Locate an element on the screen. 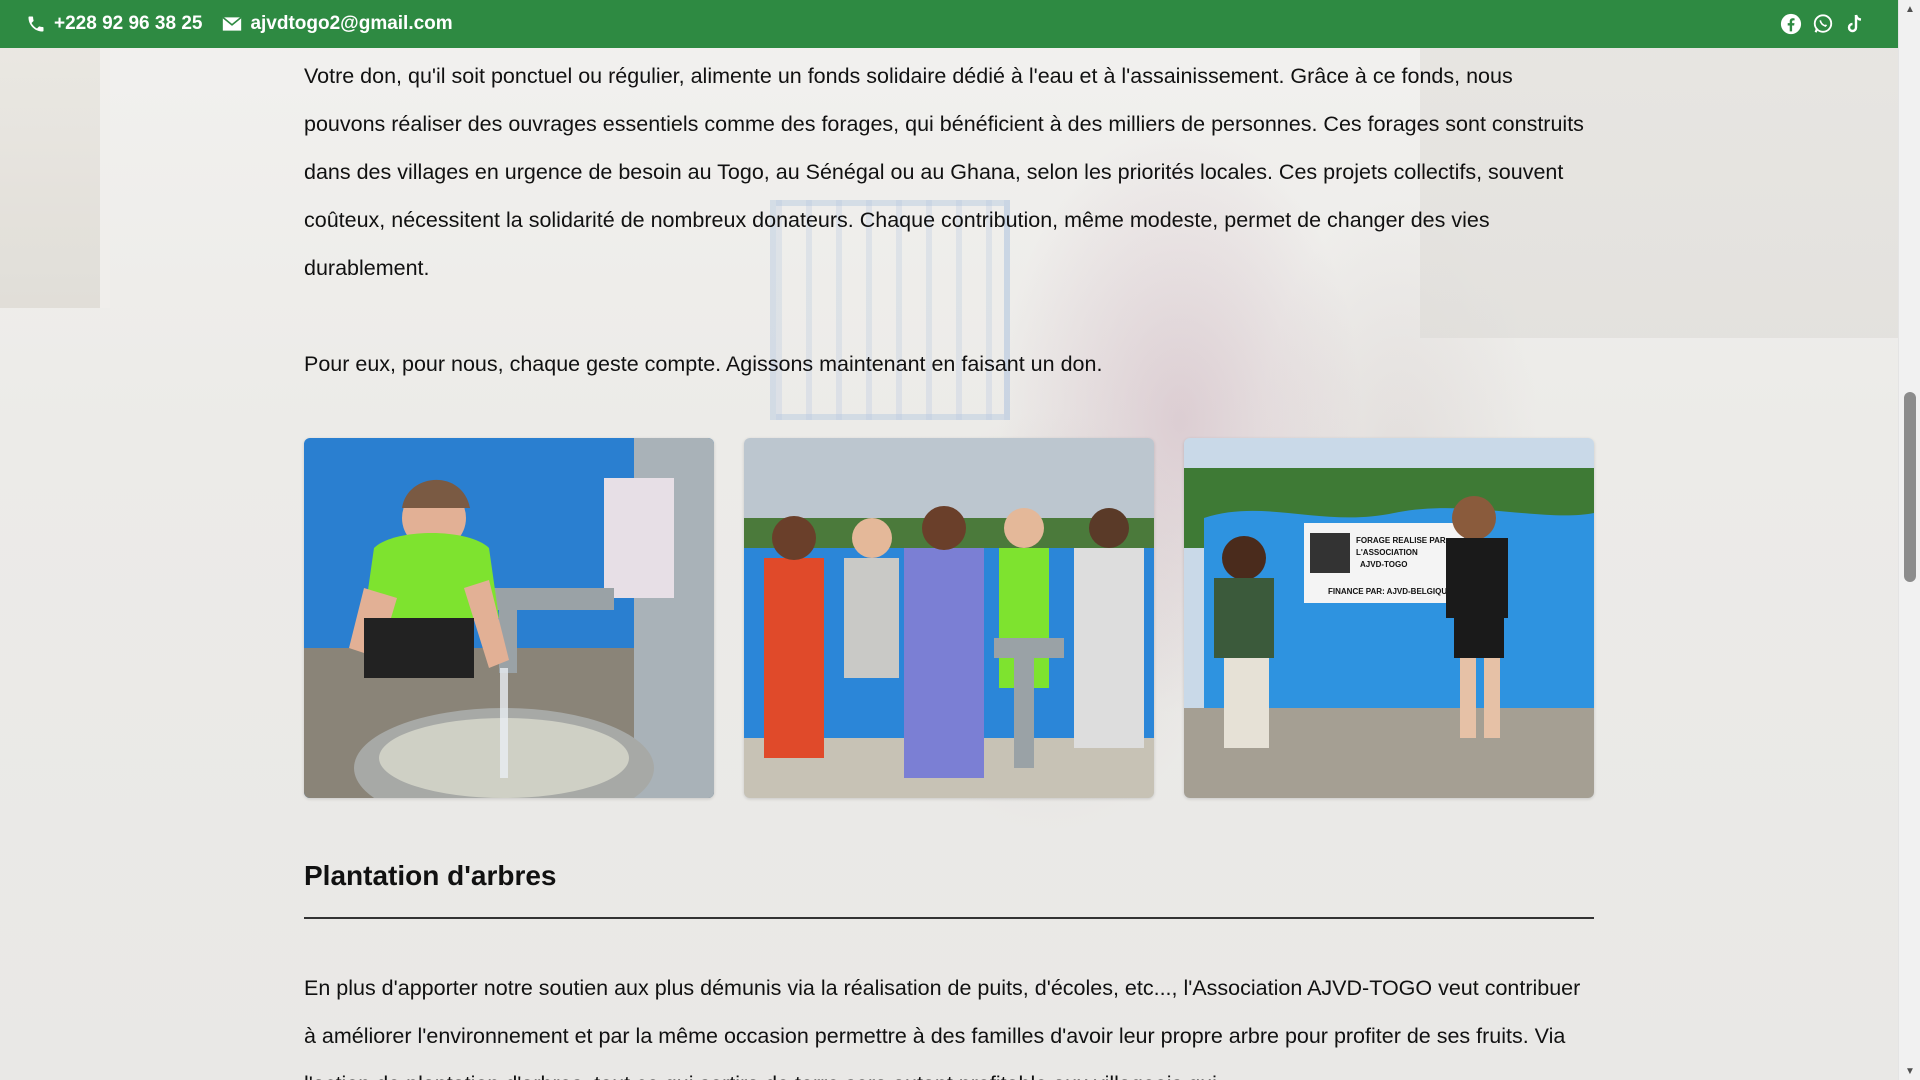 The height and width of the screenshot is (1080, 1920). vertical-scrollbar: ▲ ▼ is located at coordinates (1909, 540).